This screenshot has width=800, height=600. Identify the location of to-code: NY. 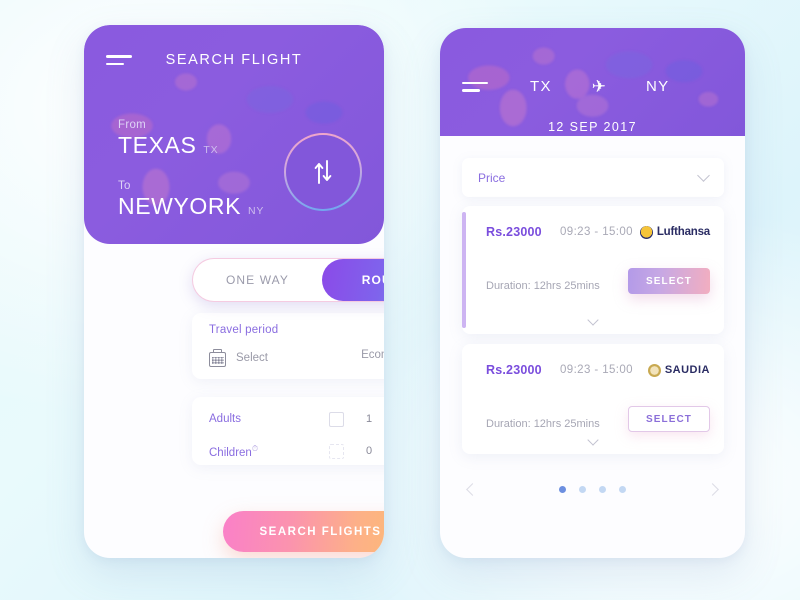
(256, 211).